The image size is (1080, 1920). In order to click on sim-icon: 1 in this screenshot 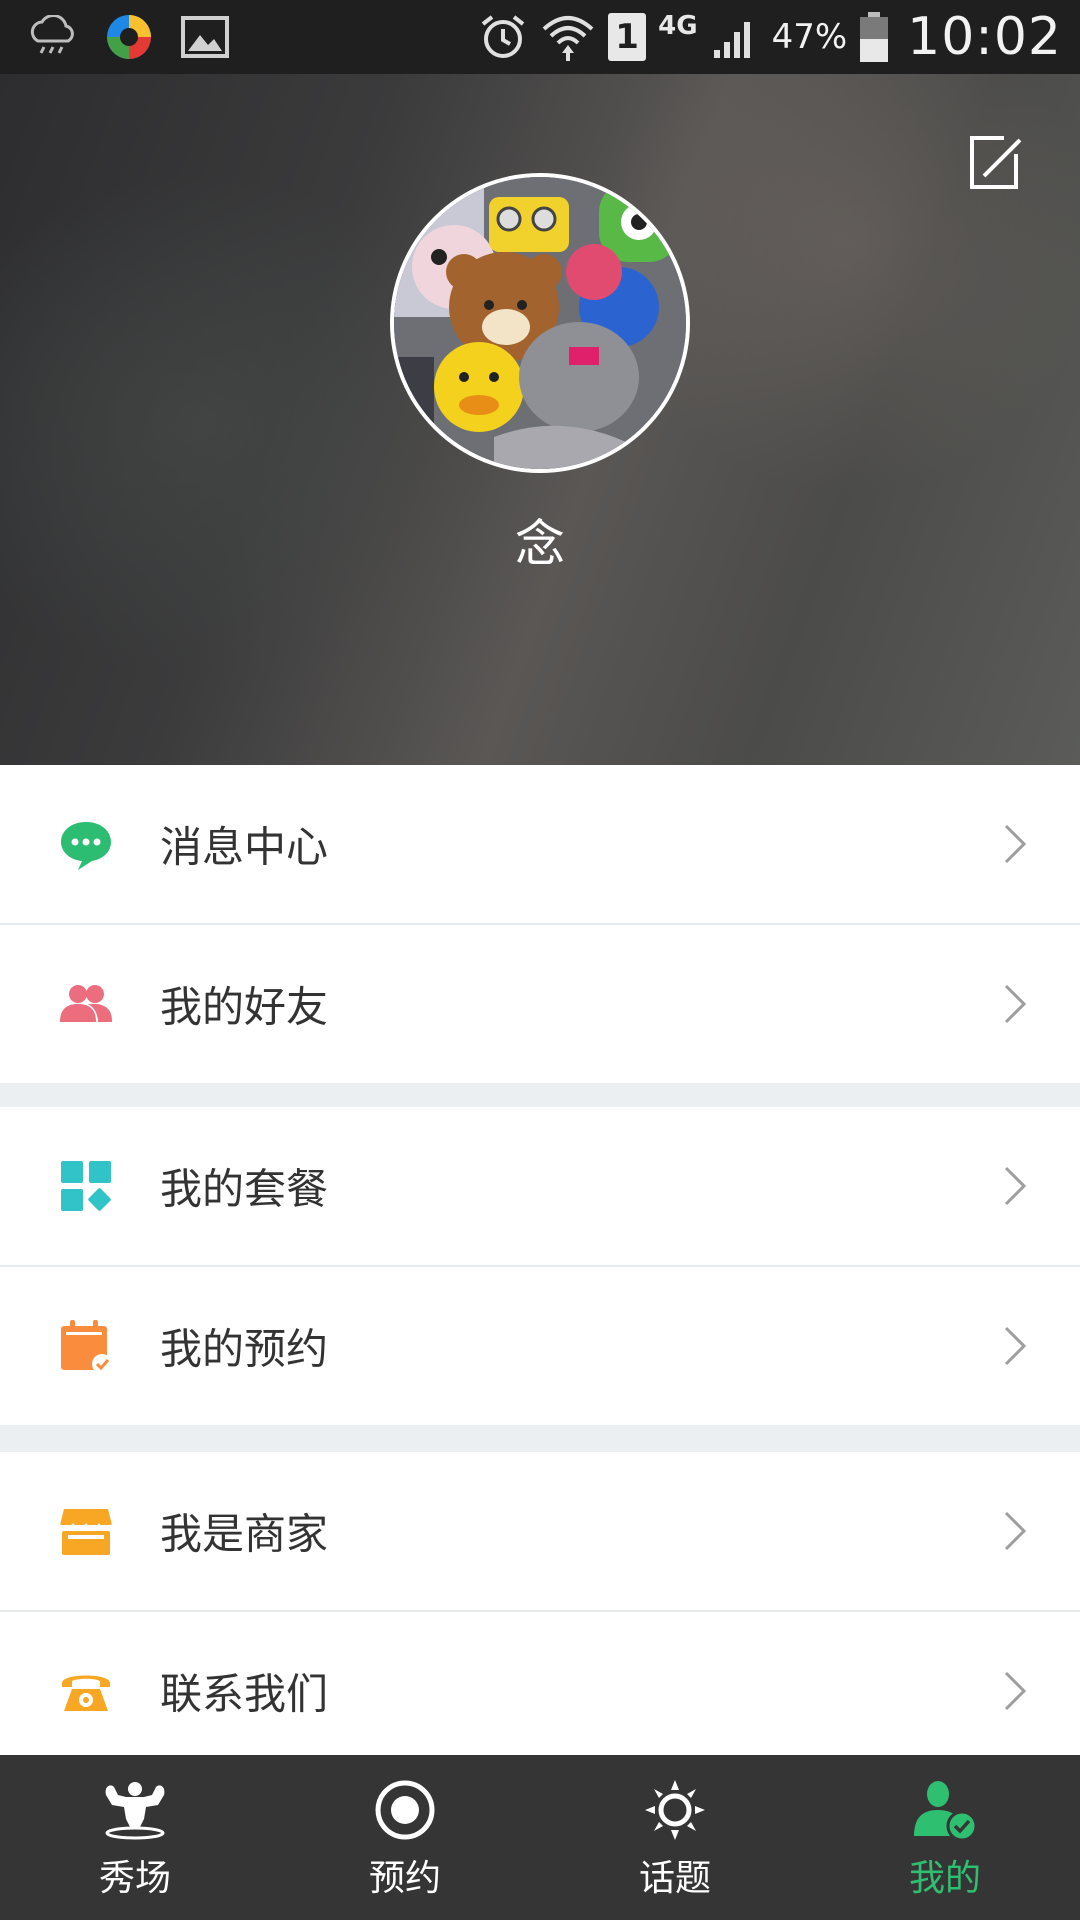, I will do `click(627, 37)`.